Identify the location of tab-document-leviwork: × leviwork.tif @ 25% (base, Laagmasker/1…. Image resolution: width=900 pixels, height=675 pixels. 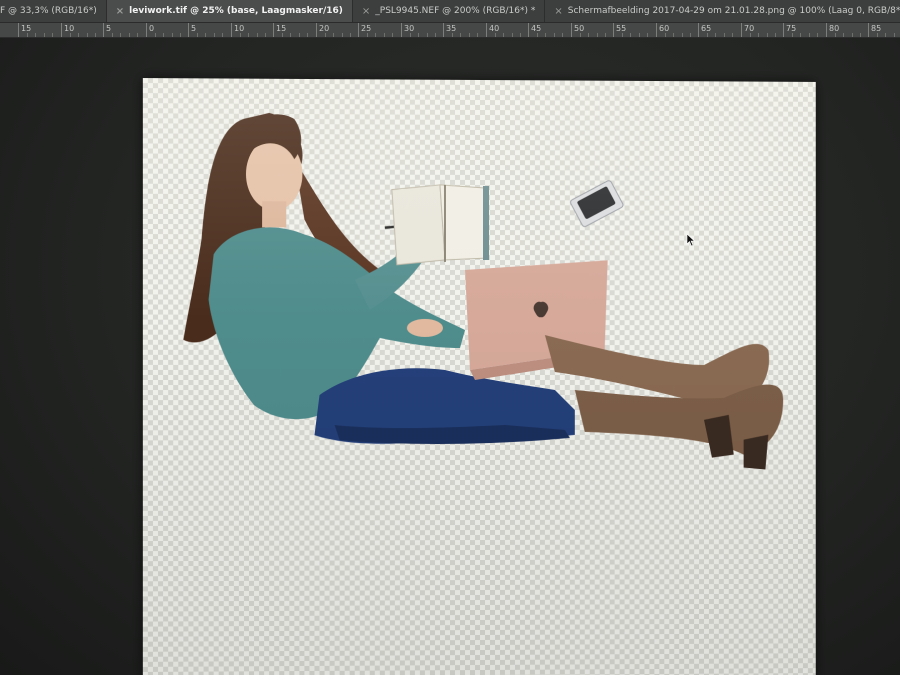
(230, 11).